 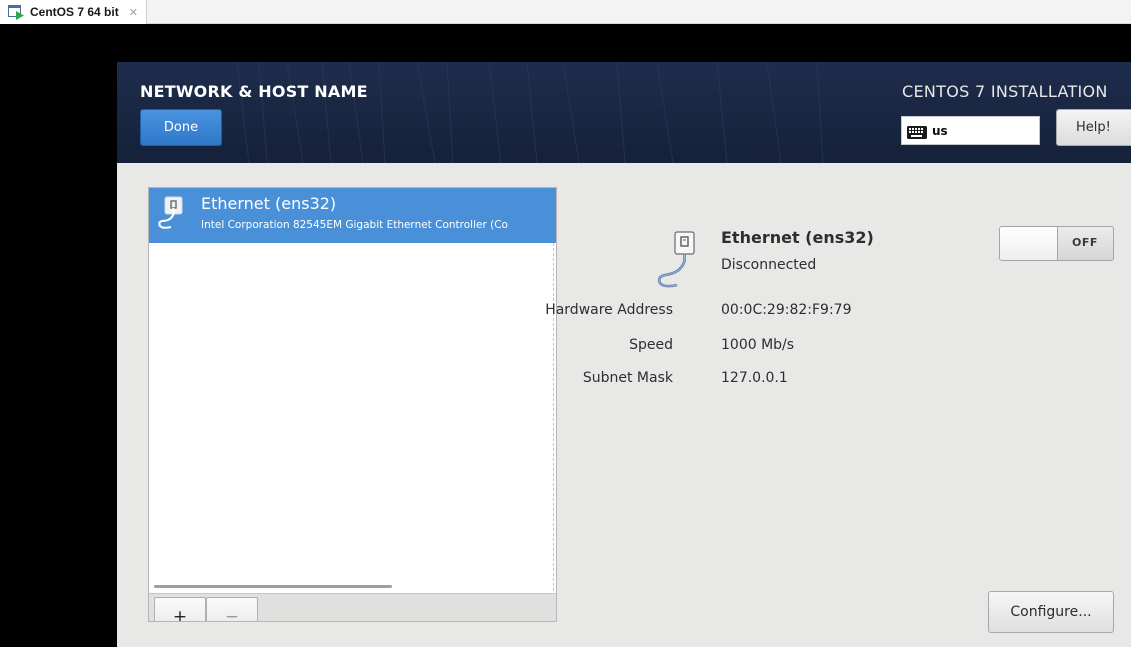 I want to click on vm-tab: CentOS 7 64 bit ✕, so click(x=73, y=12).